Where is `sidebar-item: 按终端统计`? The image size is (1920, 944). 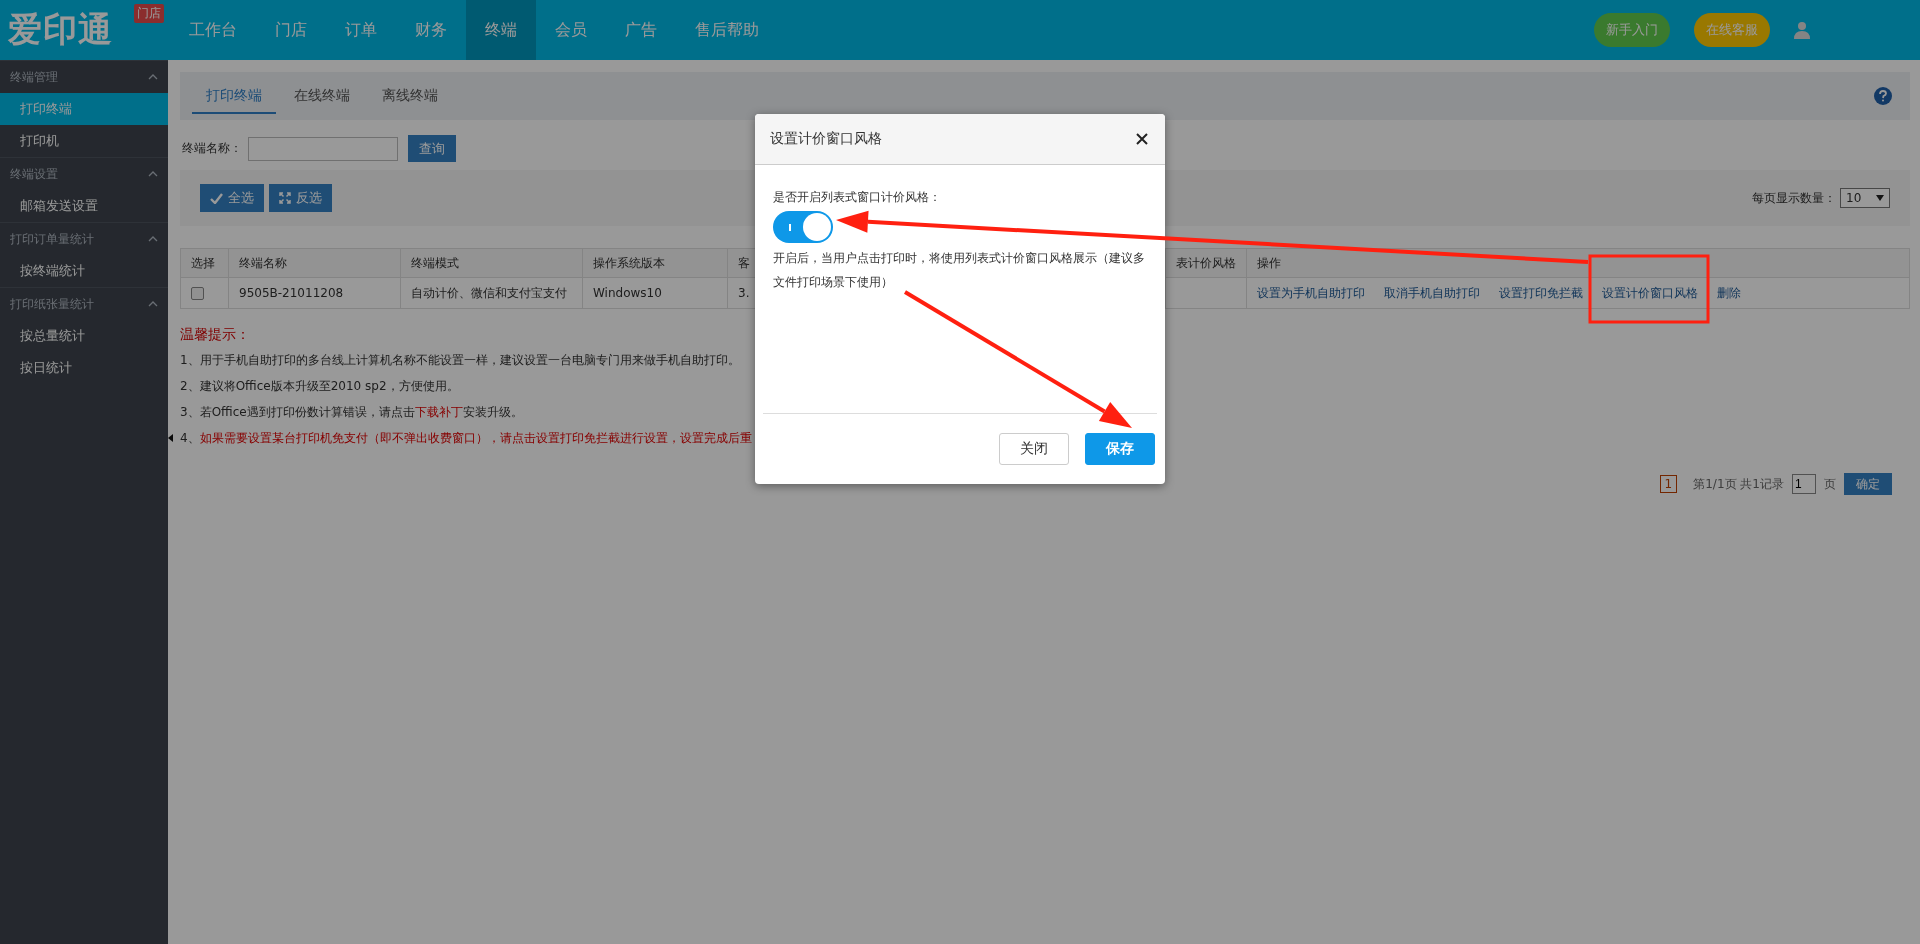
sidebar-item: 按终端统计 is located at coordinates (84, 271).